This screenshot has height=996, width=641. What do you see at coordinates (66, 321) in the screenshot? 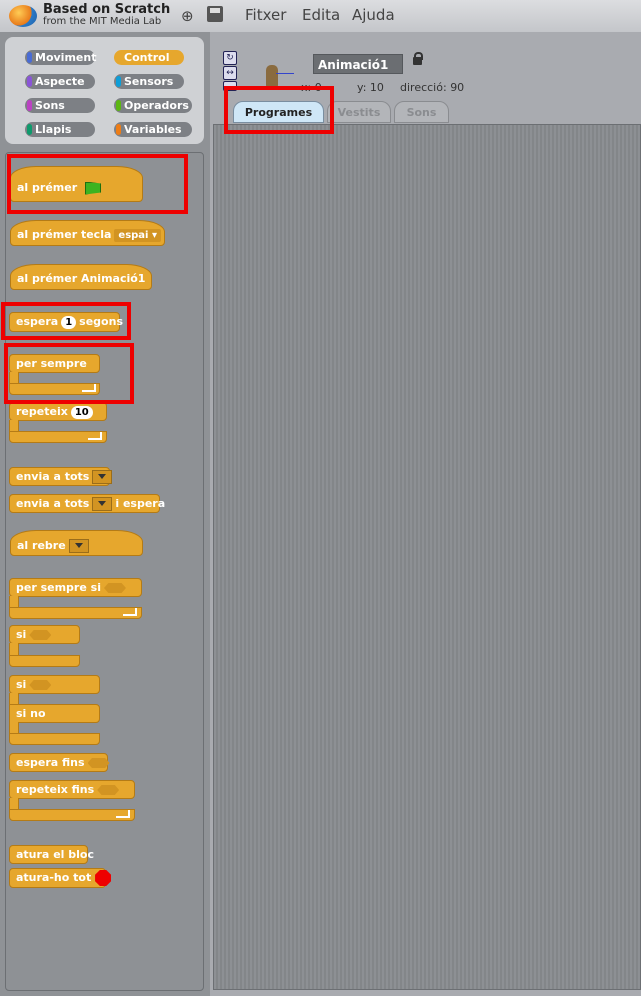
I see `highlight-wait` at bounding box center [66, 321].